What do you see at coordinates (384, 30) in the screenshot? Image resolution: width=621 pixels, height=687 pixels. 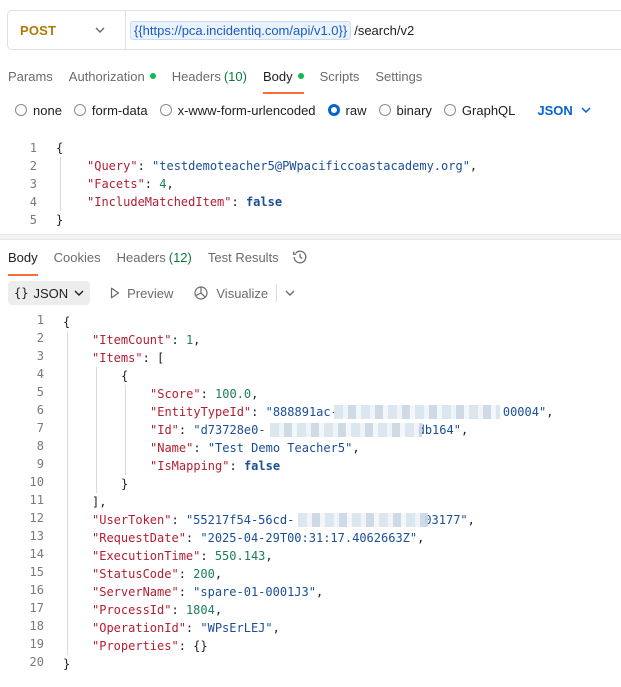 I see `url-path: /search/v2` at bounding box center [384, 30].